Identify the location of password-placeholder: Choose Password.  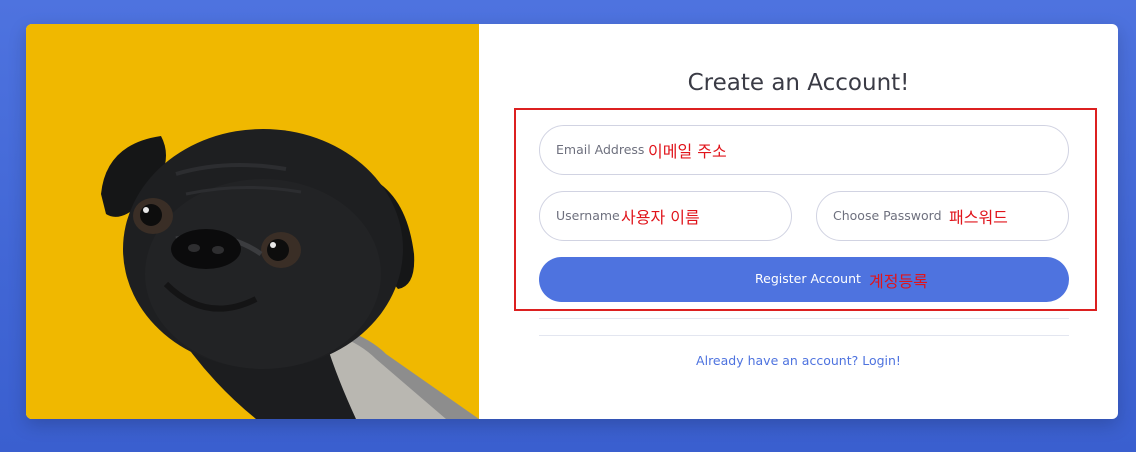
(887, 215).